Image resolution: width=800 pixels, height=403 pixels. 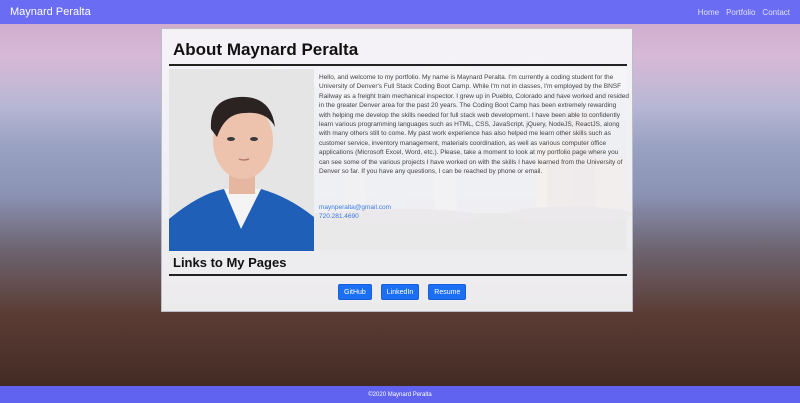 What do you see at coordinates (230, 262) in the screenshot?
I see `links-title: Links to My Pages` at bounding box center [230, 262].